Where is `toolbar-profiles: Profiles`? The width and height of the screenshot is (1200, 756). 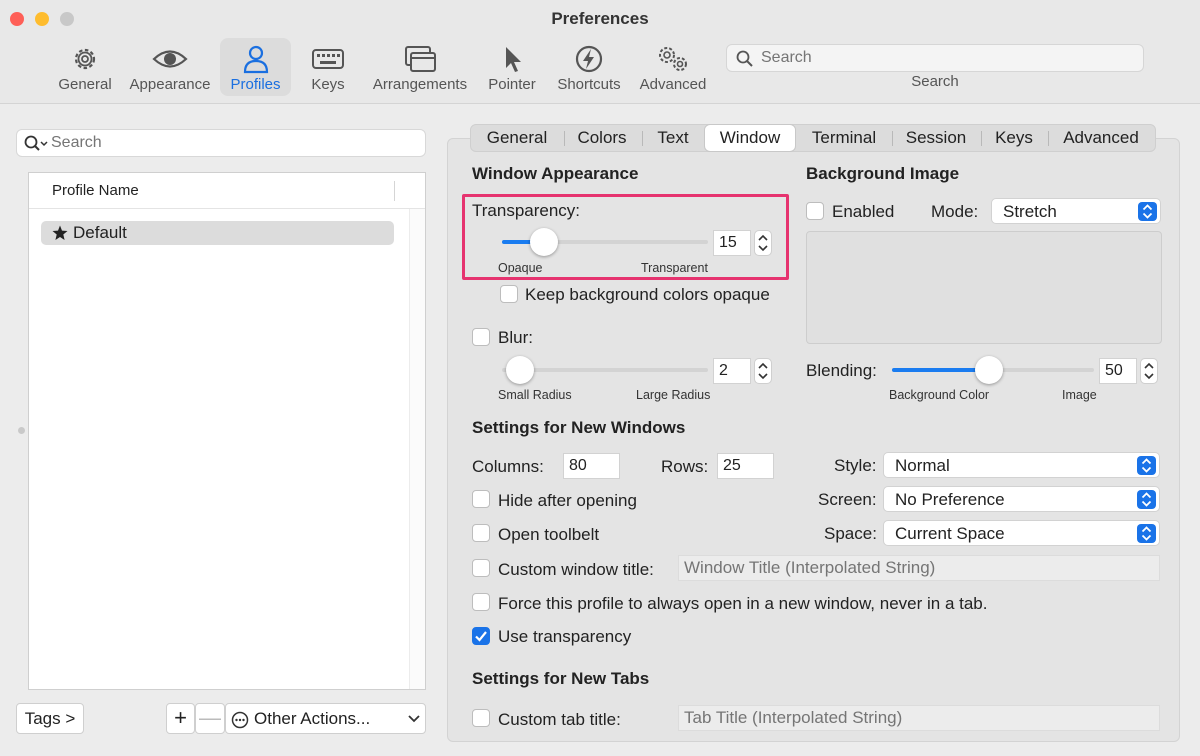 toolbar-profiles: Profiles is located at coordinates (255, 67).